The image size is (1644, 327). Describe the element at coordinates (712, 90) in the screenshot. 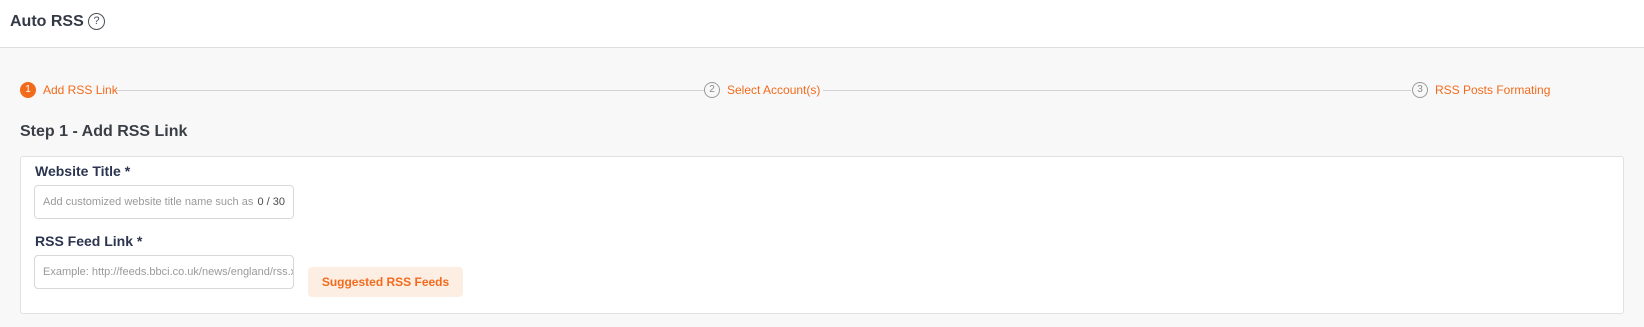

I see `step-2-number: 2` at that location.